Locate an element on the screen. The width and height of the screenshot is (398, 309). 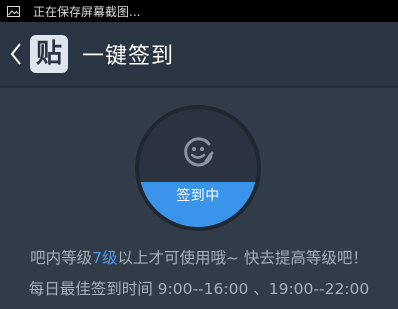
page-title: 一键签到 is located at coordinates (128, 56).